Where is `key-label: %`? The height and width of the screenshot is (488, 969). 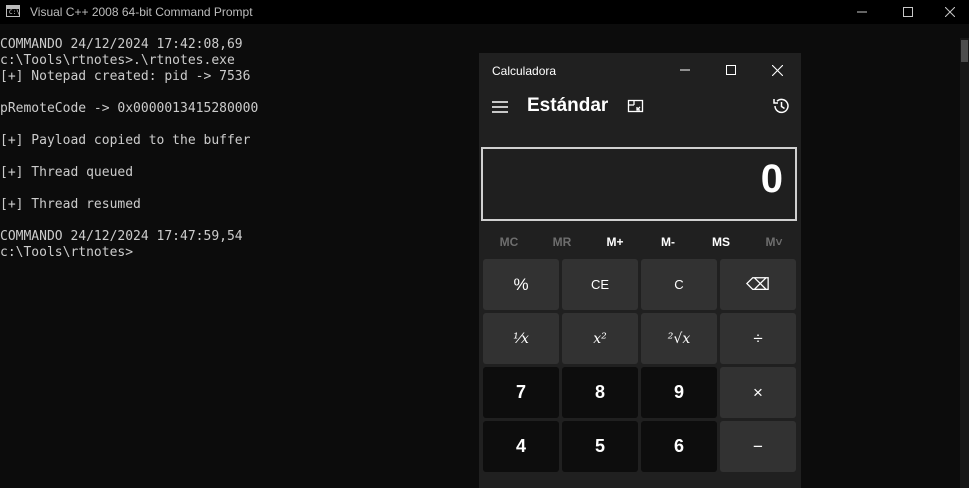
key-label: % is located at coordinates (521, 284).